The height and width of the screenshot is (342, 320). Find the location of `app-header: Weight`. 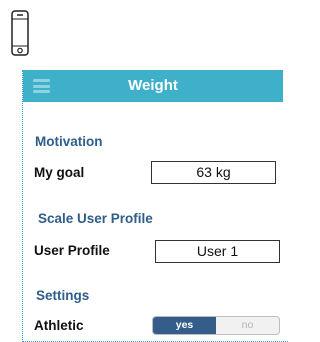

app-header: Weight is located at coordinates (153, 86).